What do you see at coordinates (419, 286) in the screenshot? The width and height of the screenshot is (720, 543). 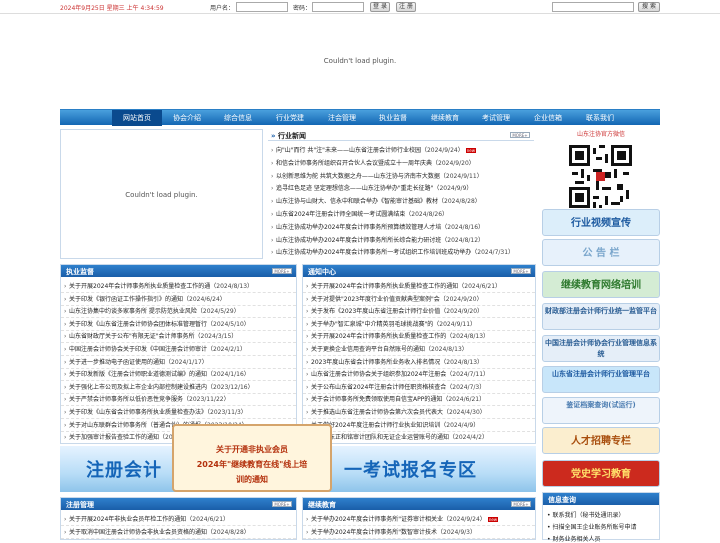 I see `list-item: › 关于开展2024年会计师事务所执业质量检查工作的通知（2024/6/21）` at bounding box center [419, 286].